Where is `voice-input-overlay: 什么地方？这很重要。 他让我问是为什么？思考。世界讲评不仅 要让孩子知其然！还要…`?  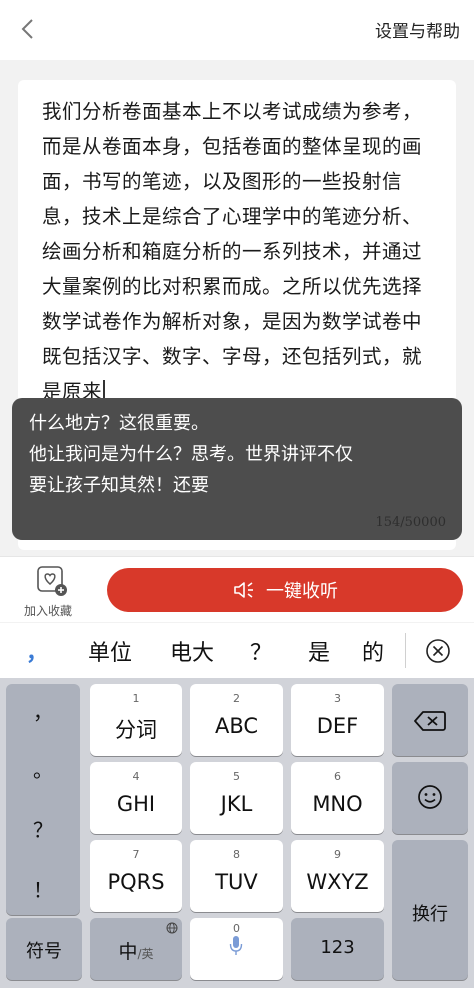
voice-input-overlay: 什么地方？这很重要。 他让我问是为什么？思考。世界讲评不仅 要让孩子知其然！还要… is located at coordinates (237, 469).